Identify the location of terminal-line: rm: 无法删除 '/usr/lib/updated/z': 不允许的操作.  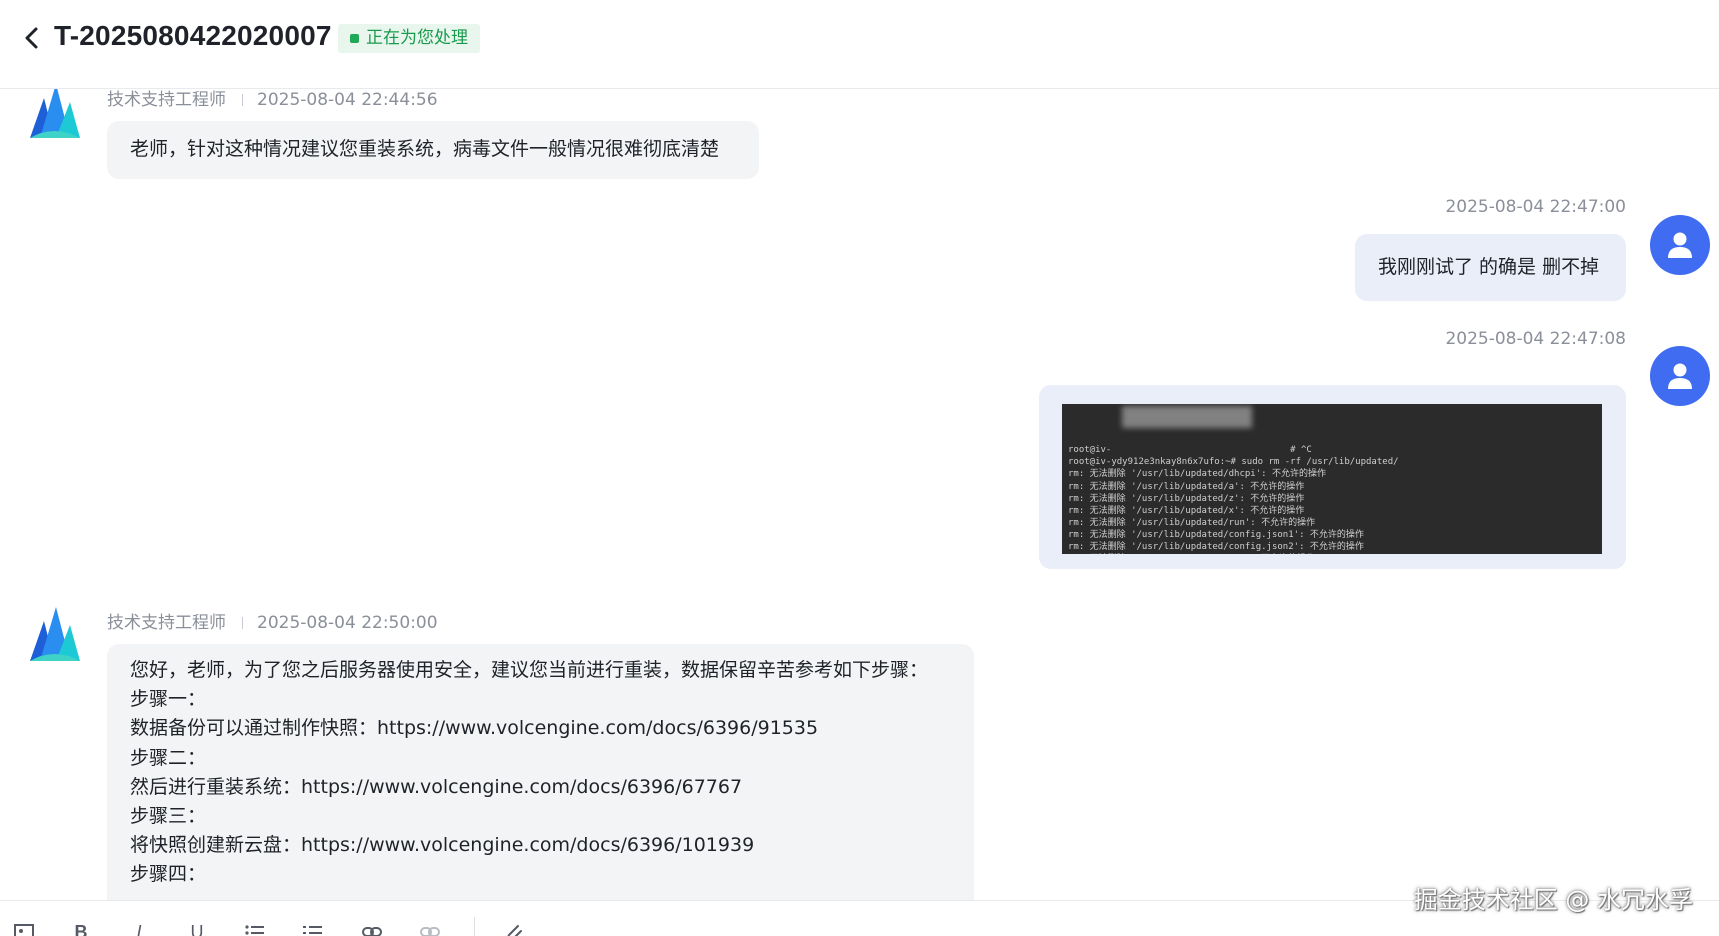
(1186, 498).